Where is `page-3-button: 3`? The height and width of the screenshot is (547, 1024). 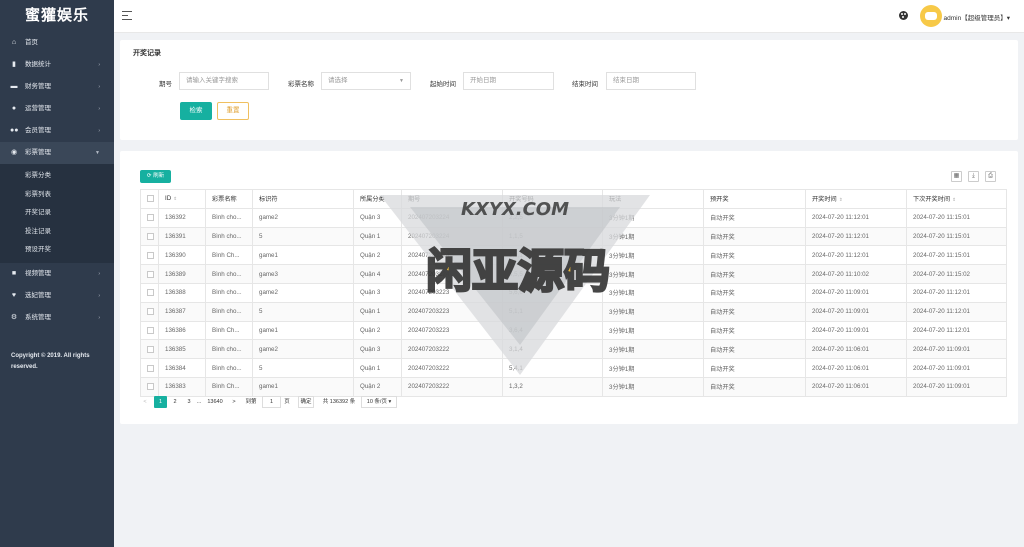
page-3-button: 3 is located at coordinates (189, 402).